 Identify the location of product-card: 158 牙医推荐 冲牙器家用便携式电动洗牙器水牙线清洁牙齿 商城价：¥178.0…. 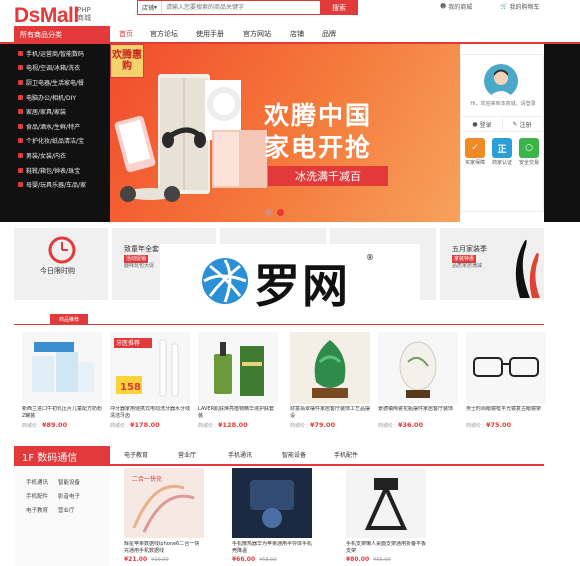
(150, 380).